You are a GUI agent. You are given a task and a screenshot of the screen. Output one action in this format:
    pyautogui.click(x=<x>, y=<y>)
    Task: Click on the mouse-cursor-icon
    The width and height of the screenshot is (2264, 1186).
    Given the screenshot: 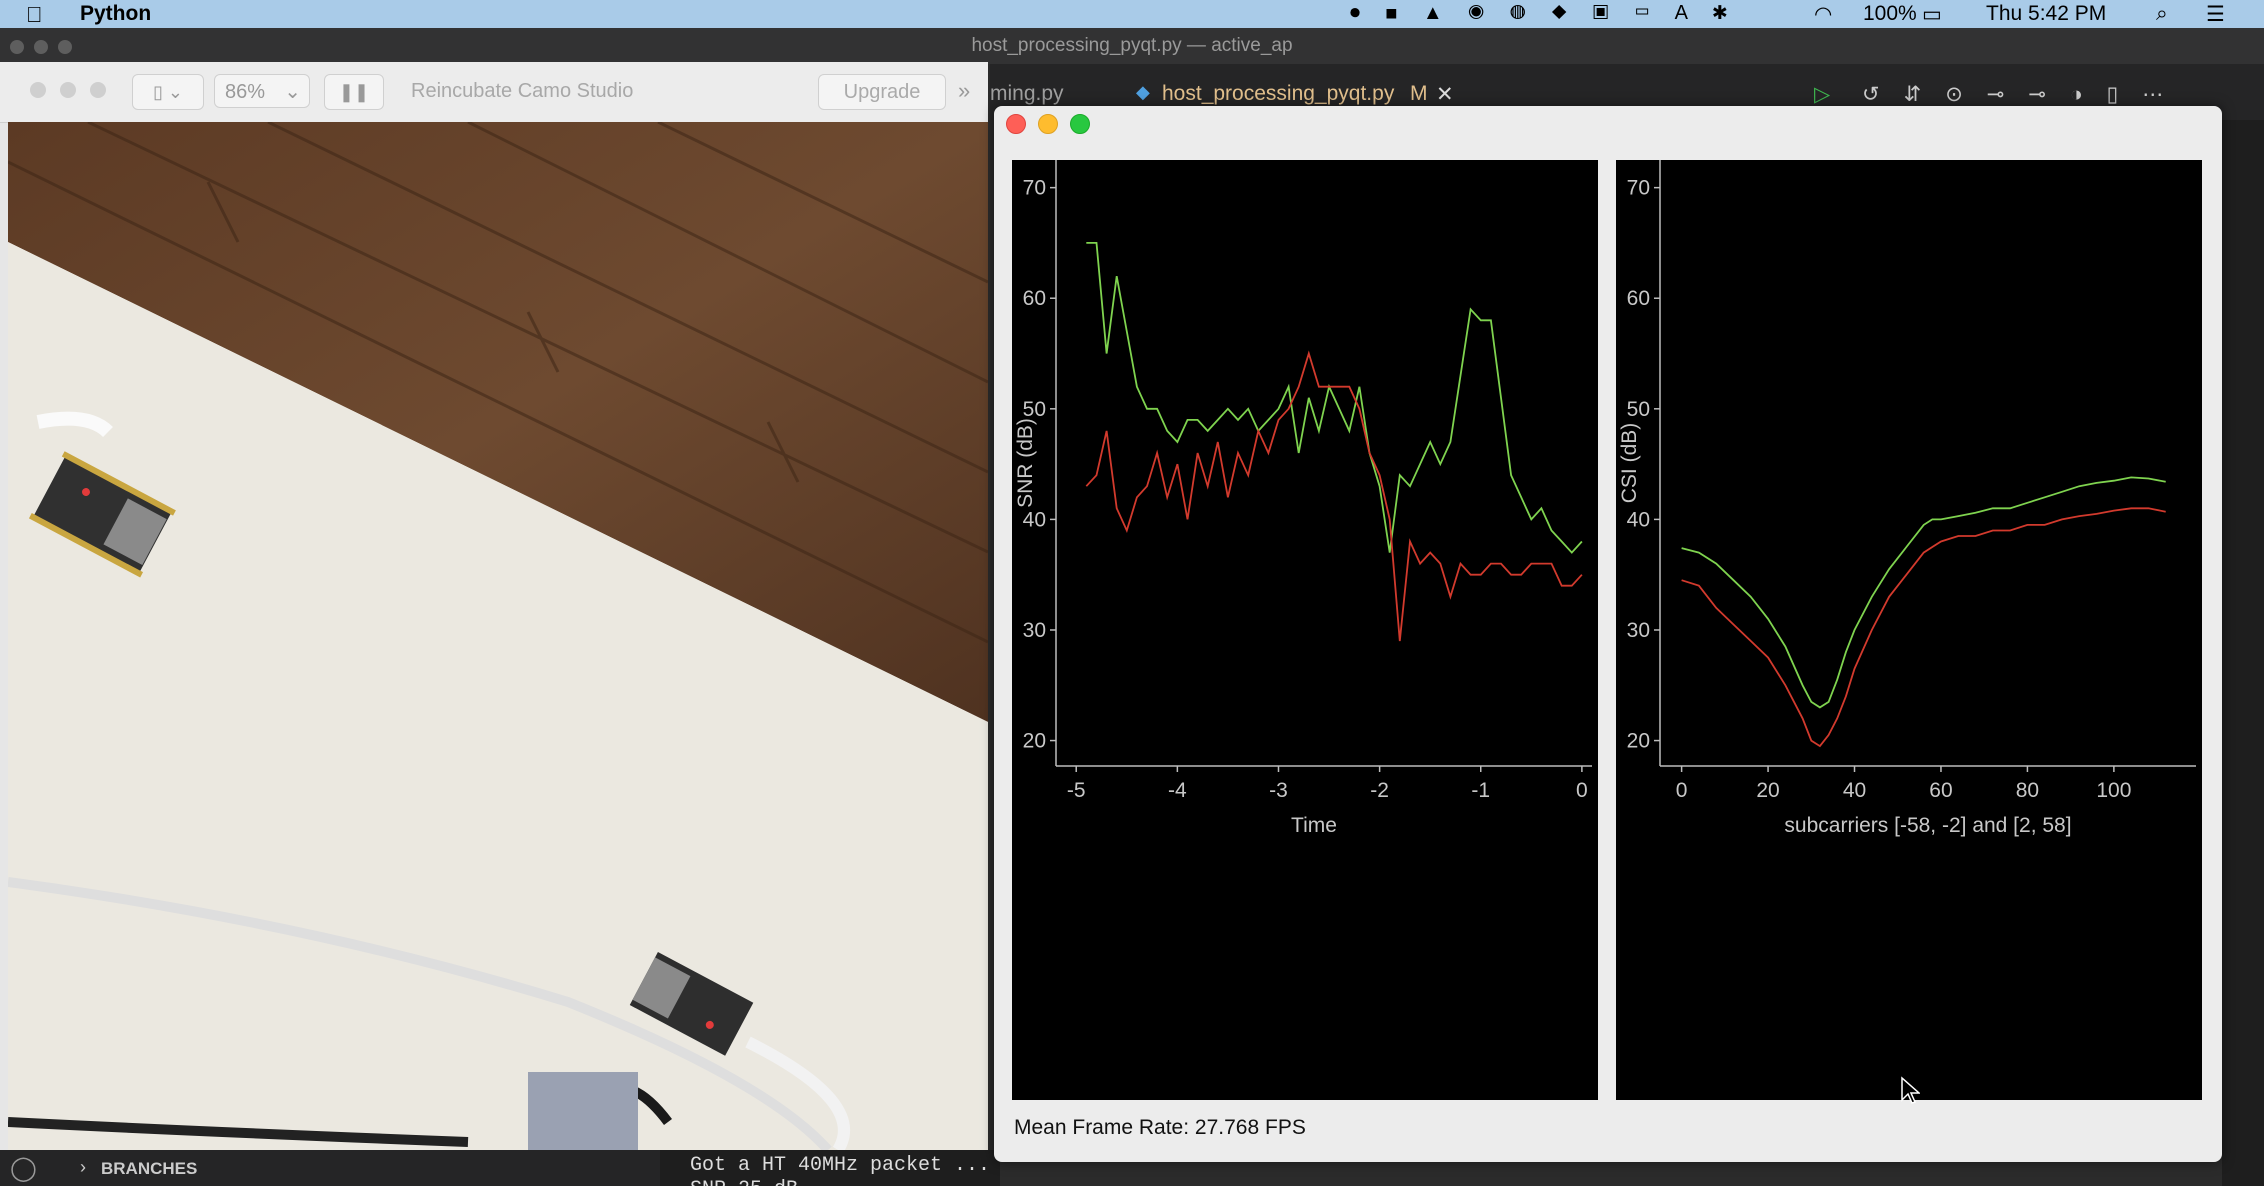 What is the action you would take?
    pyautogui.click(x=1910, y=1090)
    